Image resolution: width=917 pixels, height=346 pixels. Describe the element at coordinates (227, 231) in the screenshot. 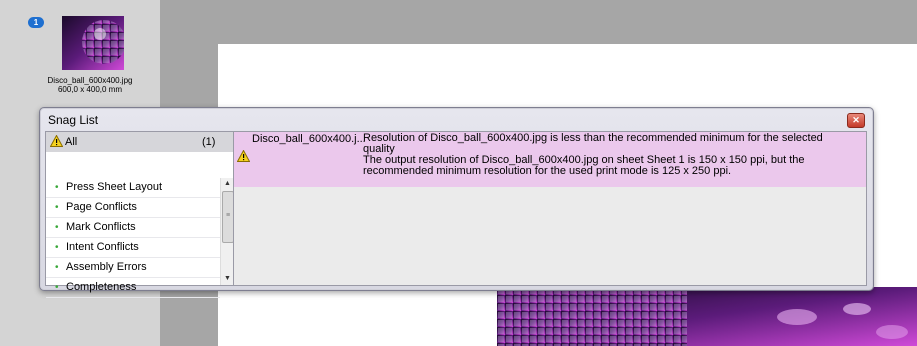

I see `category-scrollbar: ▲ ≡ ▼` at that location.